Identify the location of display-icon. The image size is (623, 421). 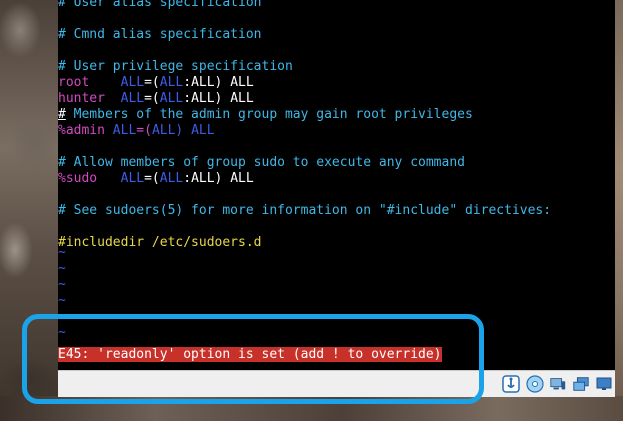
(604, 384).